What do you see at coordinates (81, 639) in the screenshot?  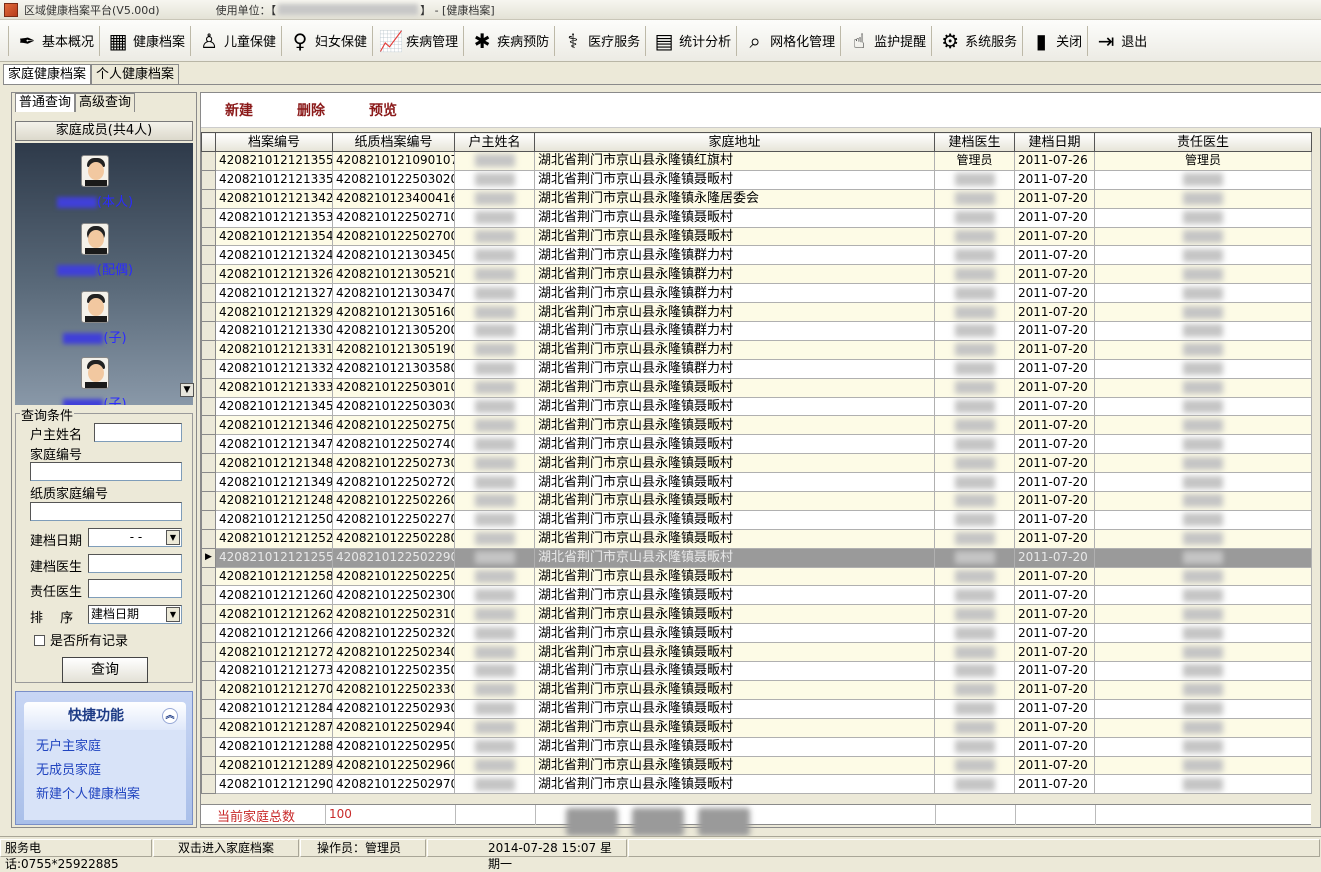 I see `all-records-option: 是否所有记录` at bounding box center [81, 639].